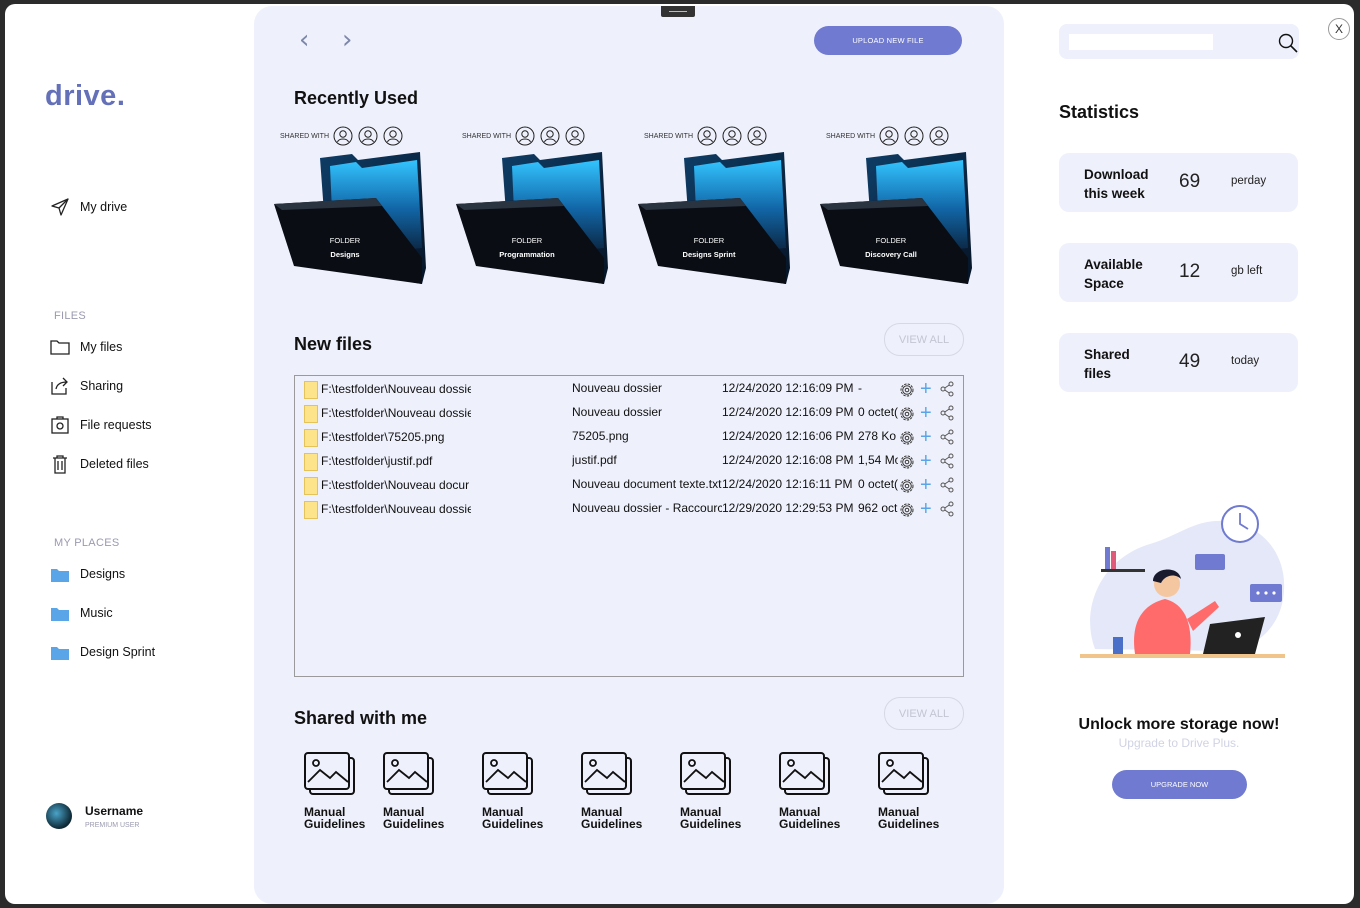 The image size is (1360, 908). I want to click on forward-arrow-icon: ›, so click(352, 40).